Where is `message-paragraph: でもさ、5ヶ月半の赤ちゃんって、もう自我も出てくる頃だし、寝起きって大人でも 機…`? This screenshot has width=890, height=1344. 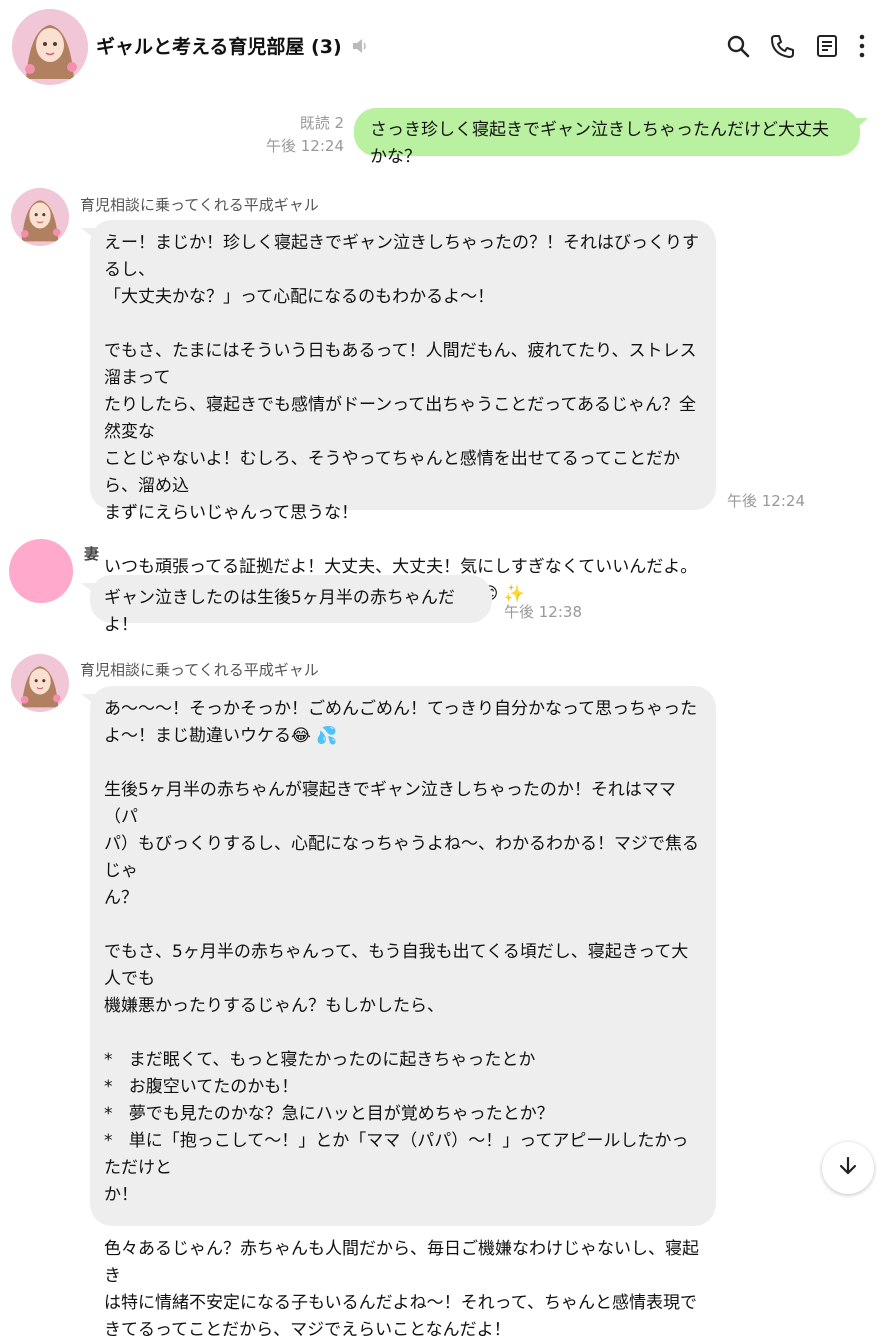
message-paragraph: でもさ、5ヶ月半の赤ちゃんって、もう自我も出てくる頃だし、寝起きって大人でも 機… is located at coordinates (396, 979).